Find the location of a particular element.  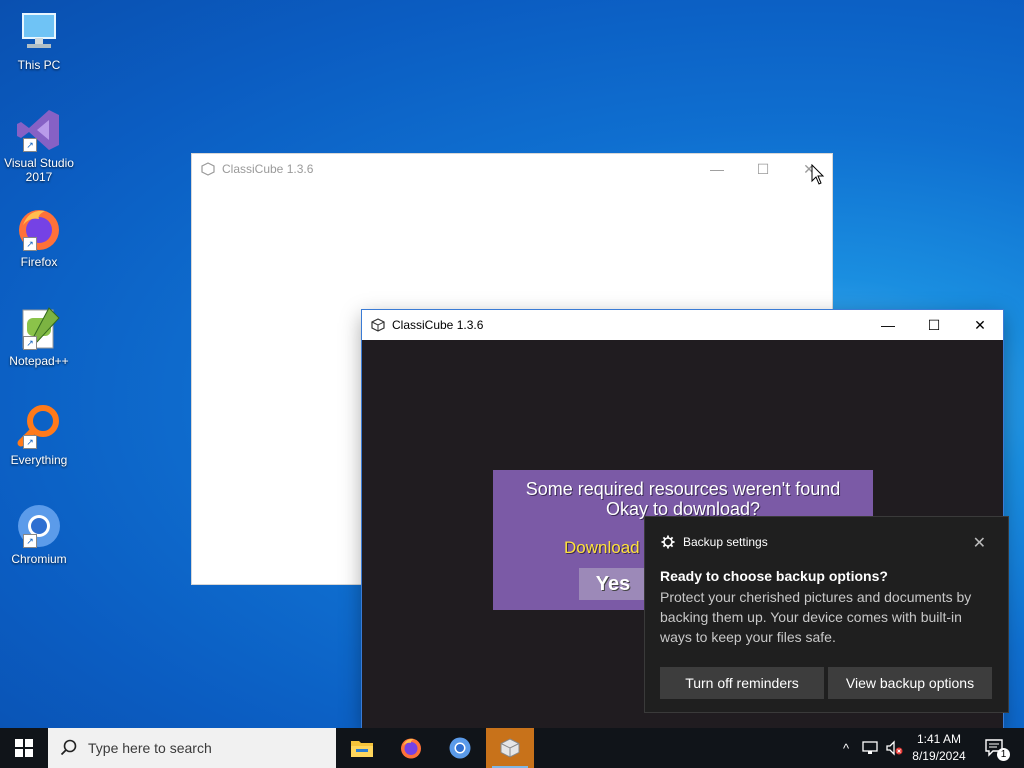

visual-studio-icon: ↗ is located at coordinates (39, 130).